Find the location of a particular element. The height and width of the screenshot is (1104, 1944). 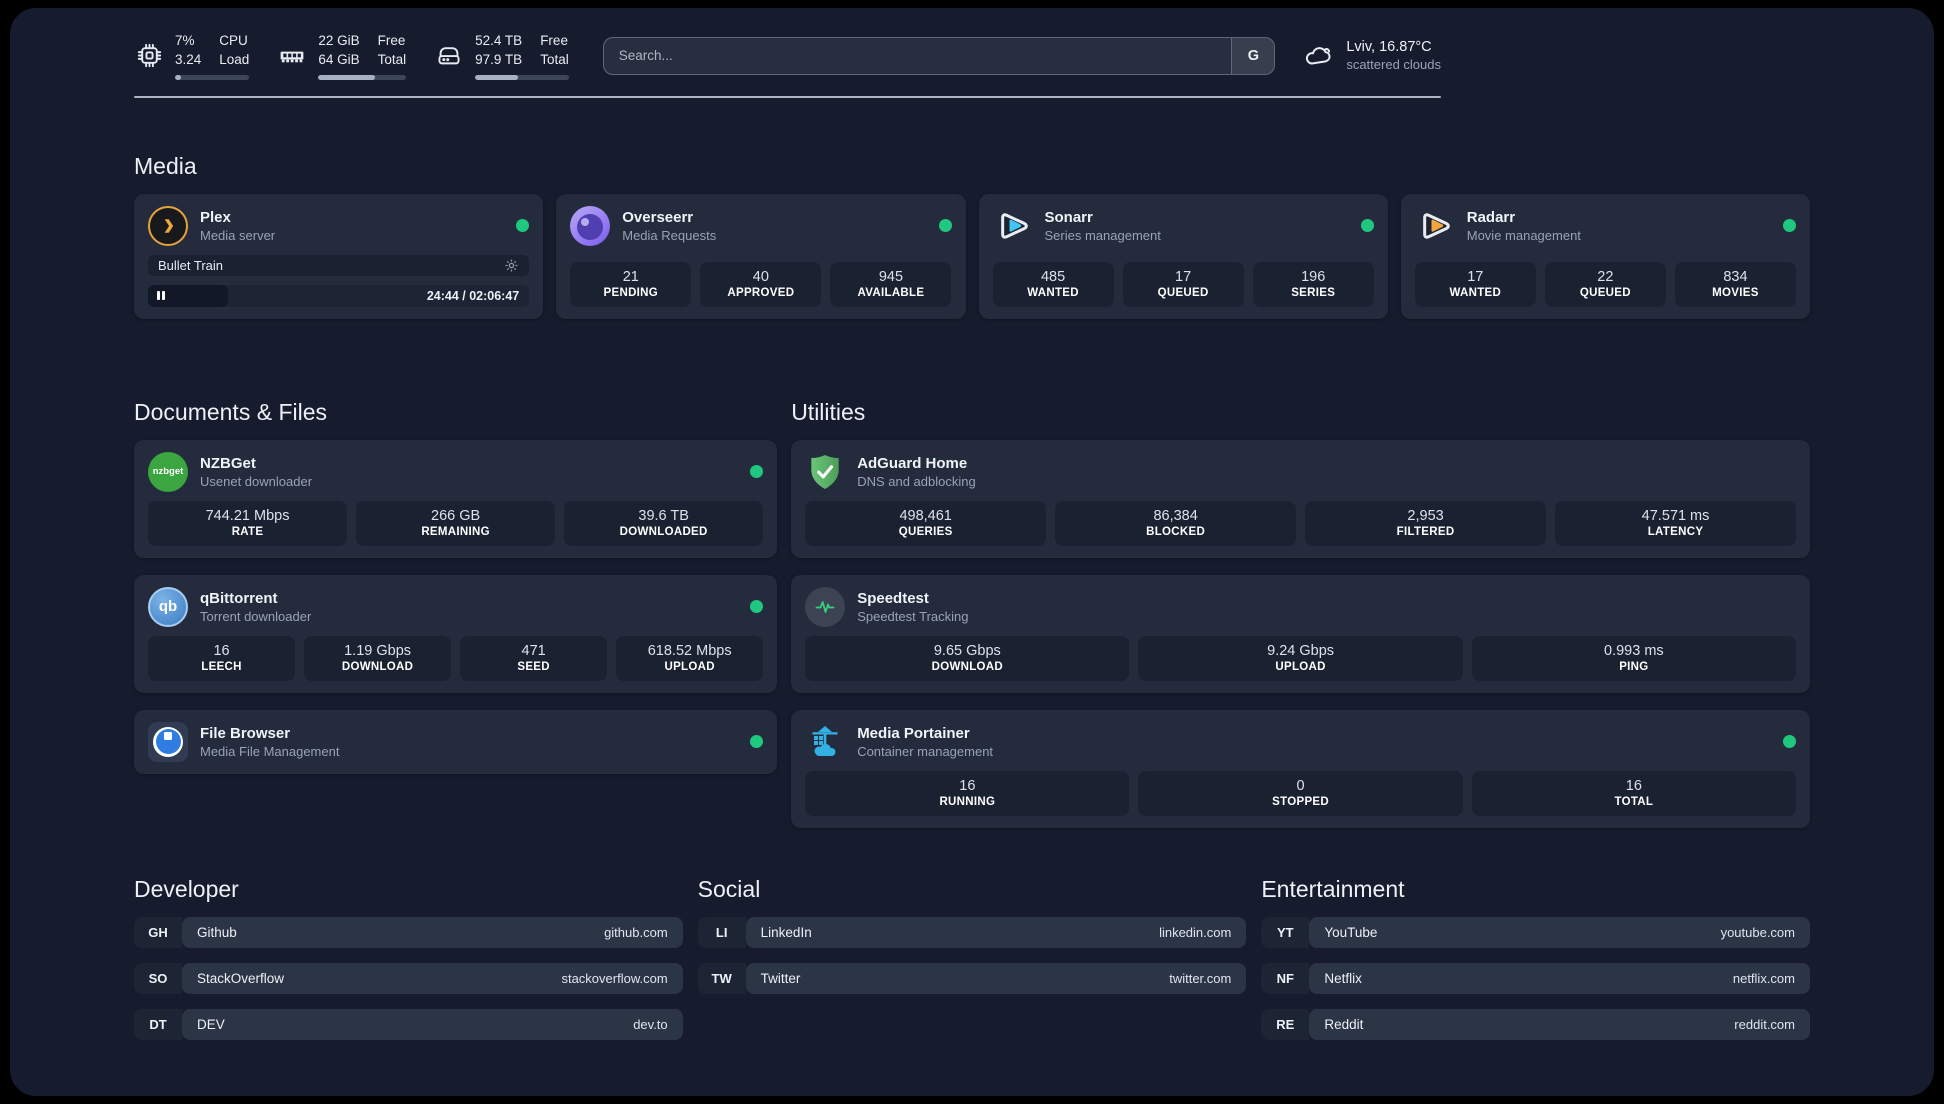

stat-value: 86,384 is located at coordinates (1175, 515).